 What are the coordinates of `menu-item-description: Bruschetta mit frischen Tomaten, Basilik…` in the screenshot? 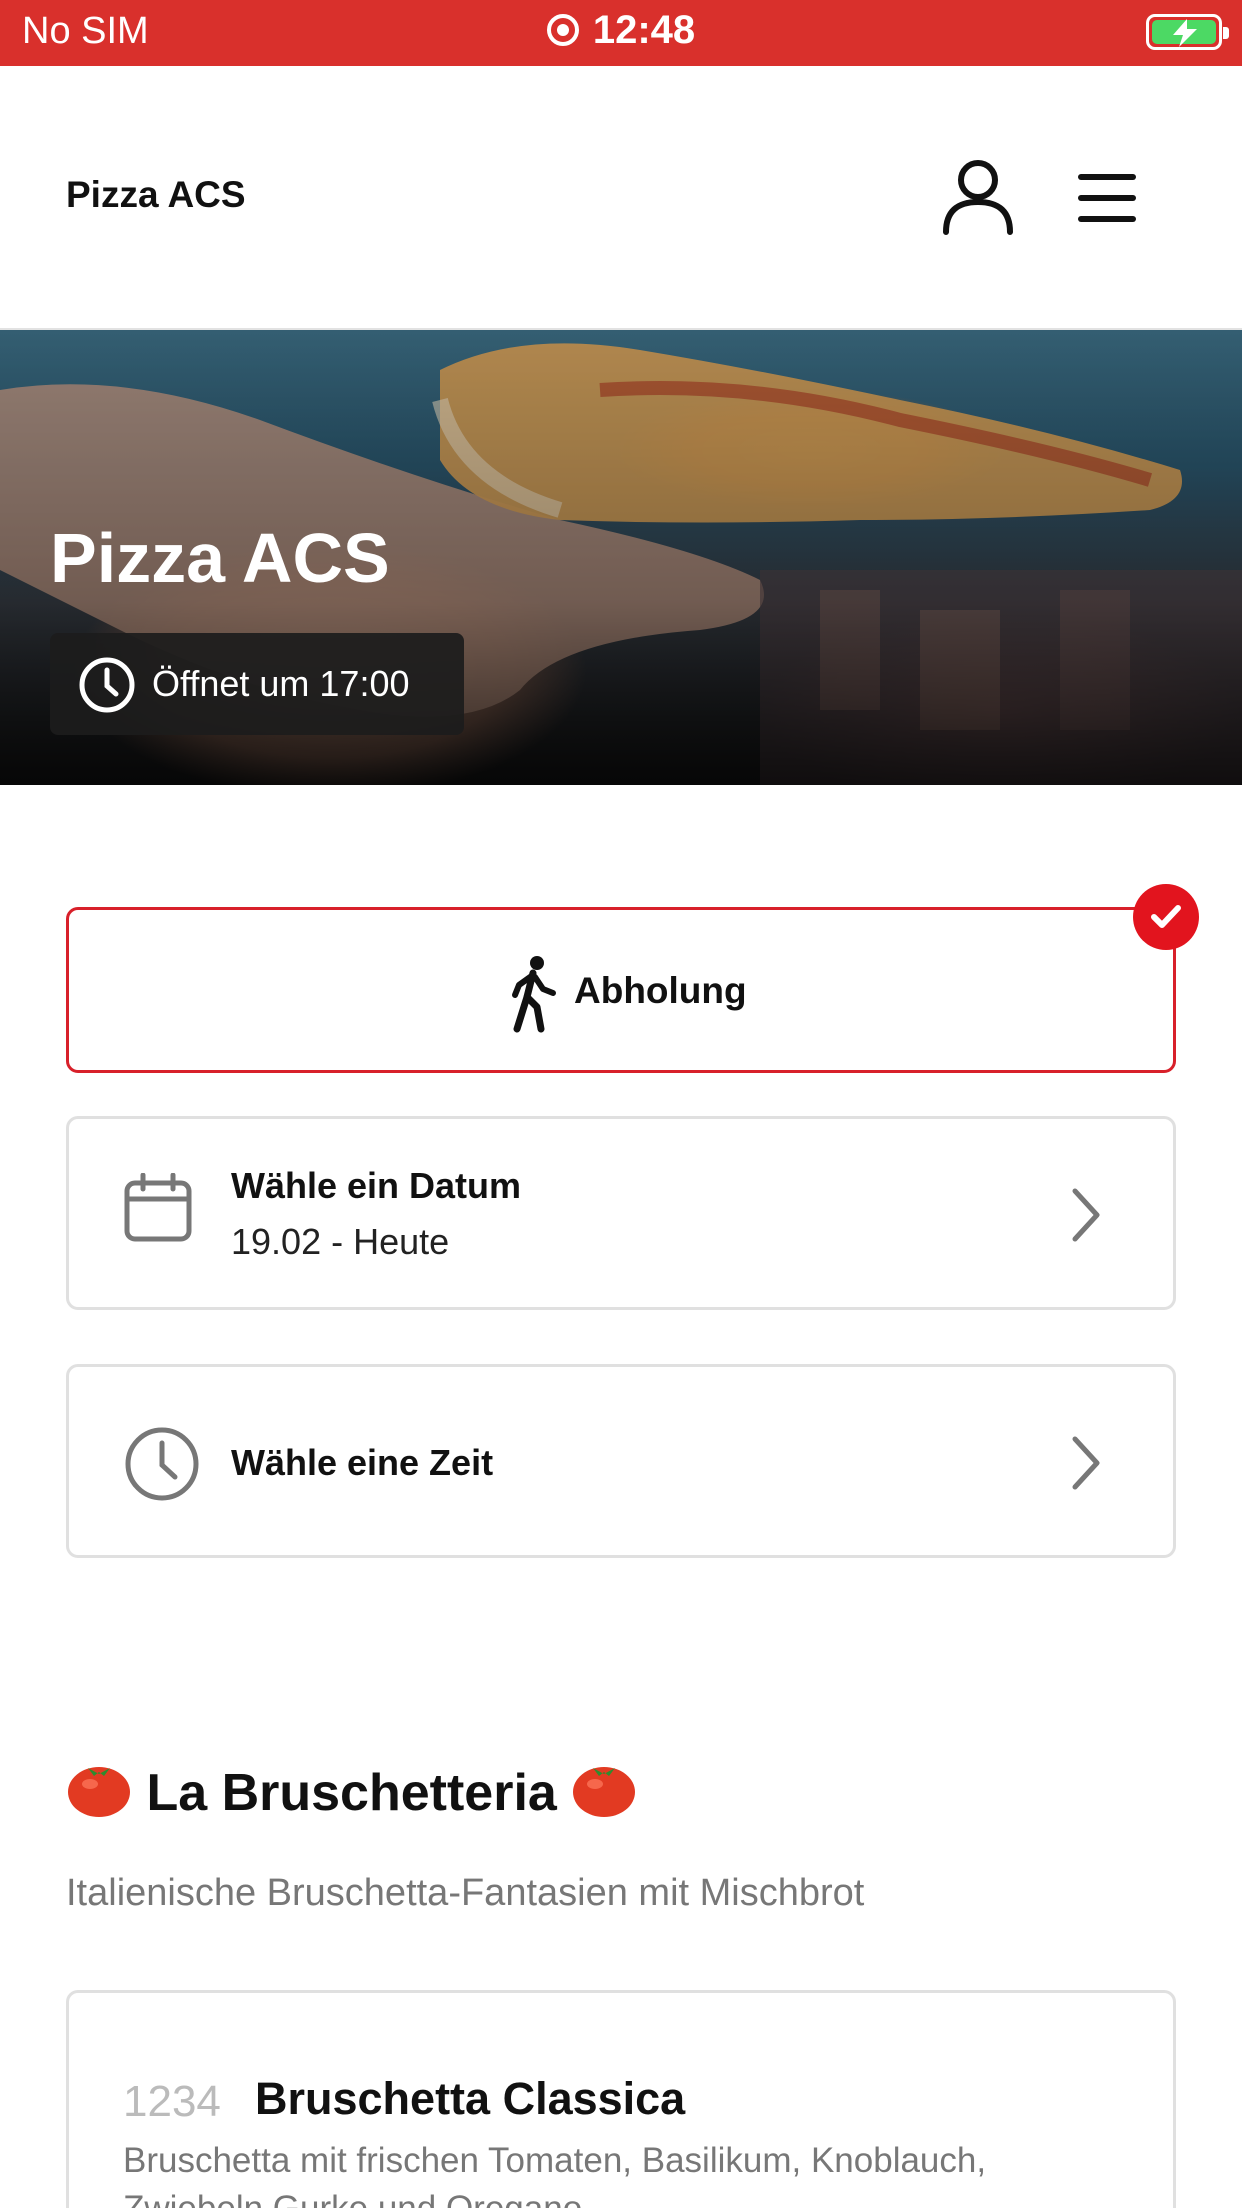 It's located at (555, 2174).